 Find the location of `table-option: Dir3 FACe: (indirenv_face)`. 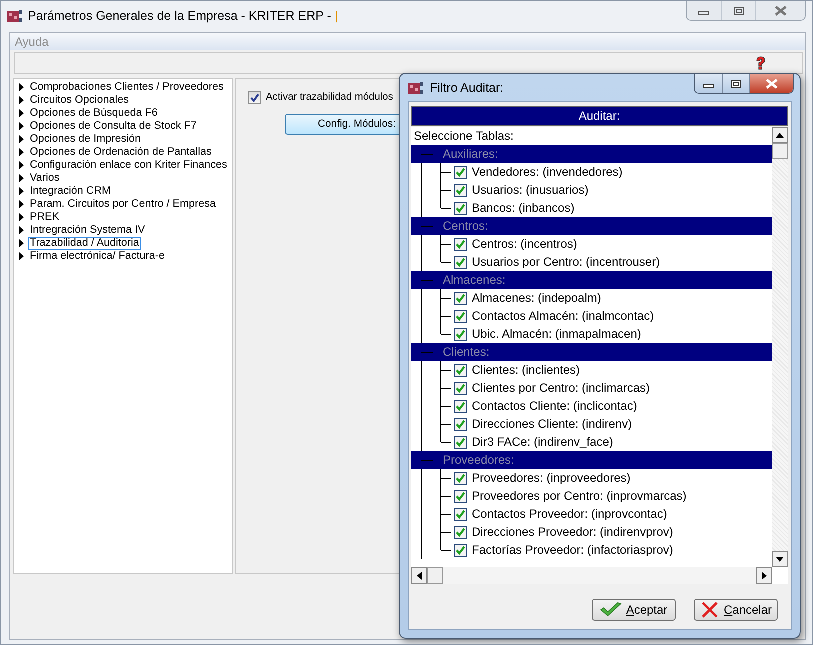

table-option: Dir3 FACe: (indirenv_face) is located at coordinates (543, 442).